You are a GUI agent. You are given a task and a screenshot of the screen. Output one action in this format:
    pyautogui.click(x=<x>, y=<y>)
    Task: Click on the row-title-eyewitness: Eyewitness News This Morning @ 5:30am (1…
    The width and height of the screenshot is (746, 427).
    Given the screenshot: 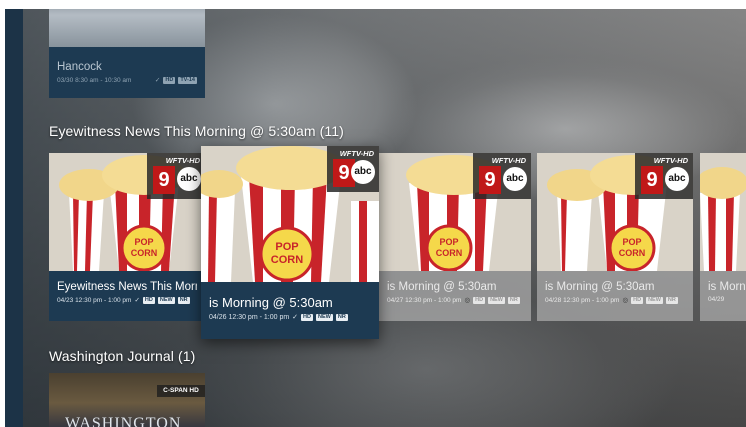 What is the action you would take?
    pyautogui.click(x=196, y=131)
    